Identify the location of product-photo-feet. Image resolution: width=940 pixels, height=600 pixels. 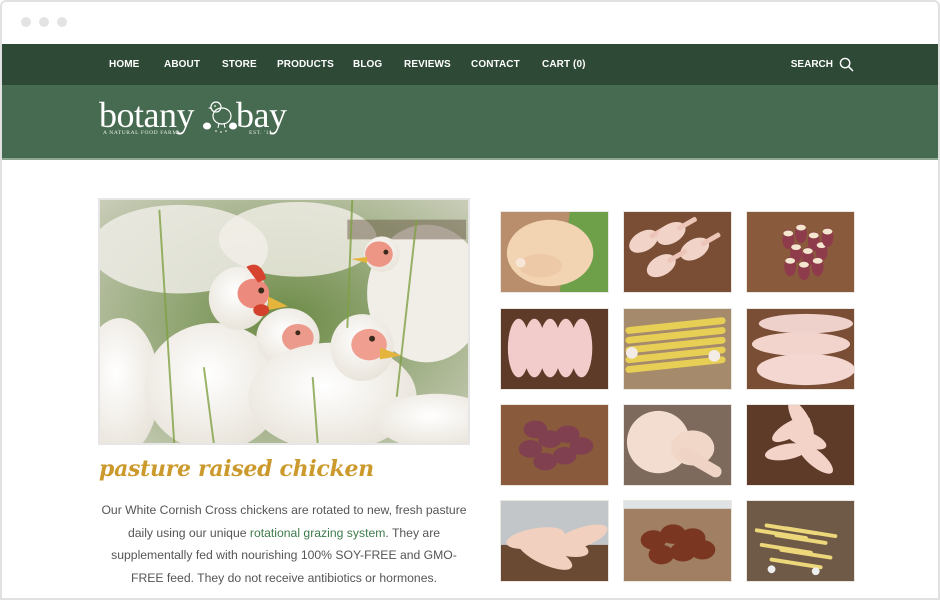
(677, 349).